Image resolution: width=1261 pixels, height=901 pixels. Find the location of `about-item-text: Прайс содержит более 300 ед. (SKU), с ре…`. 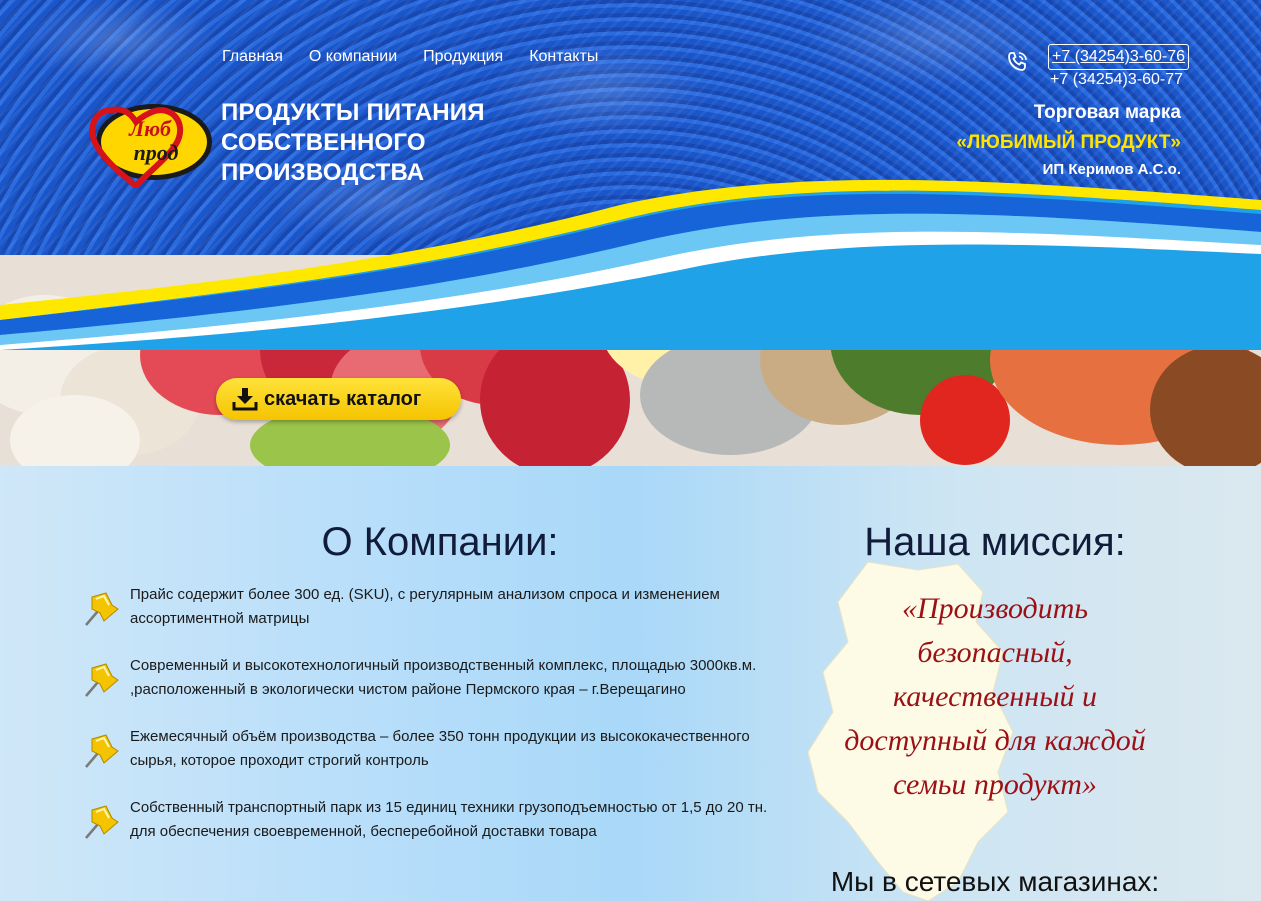

about-item-text: Прайс содержит более 300 ед. (SKU), с ре… is located at coordinates (425, 606).